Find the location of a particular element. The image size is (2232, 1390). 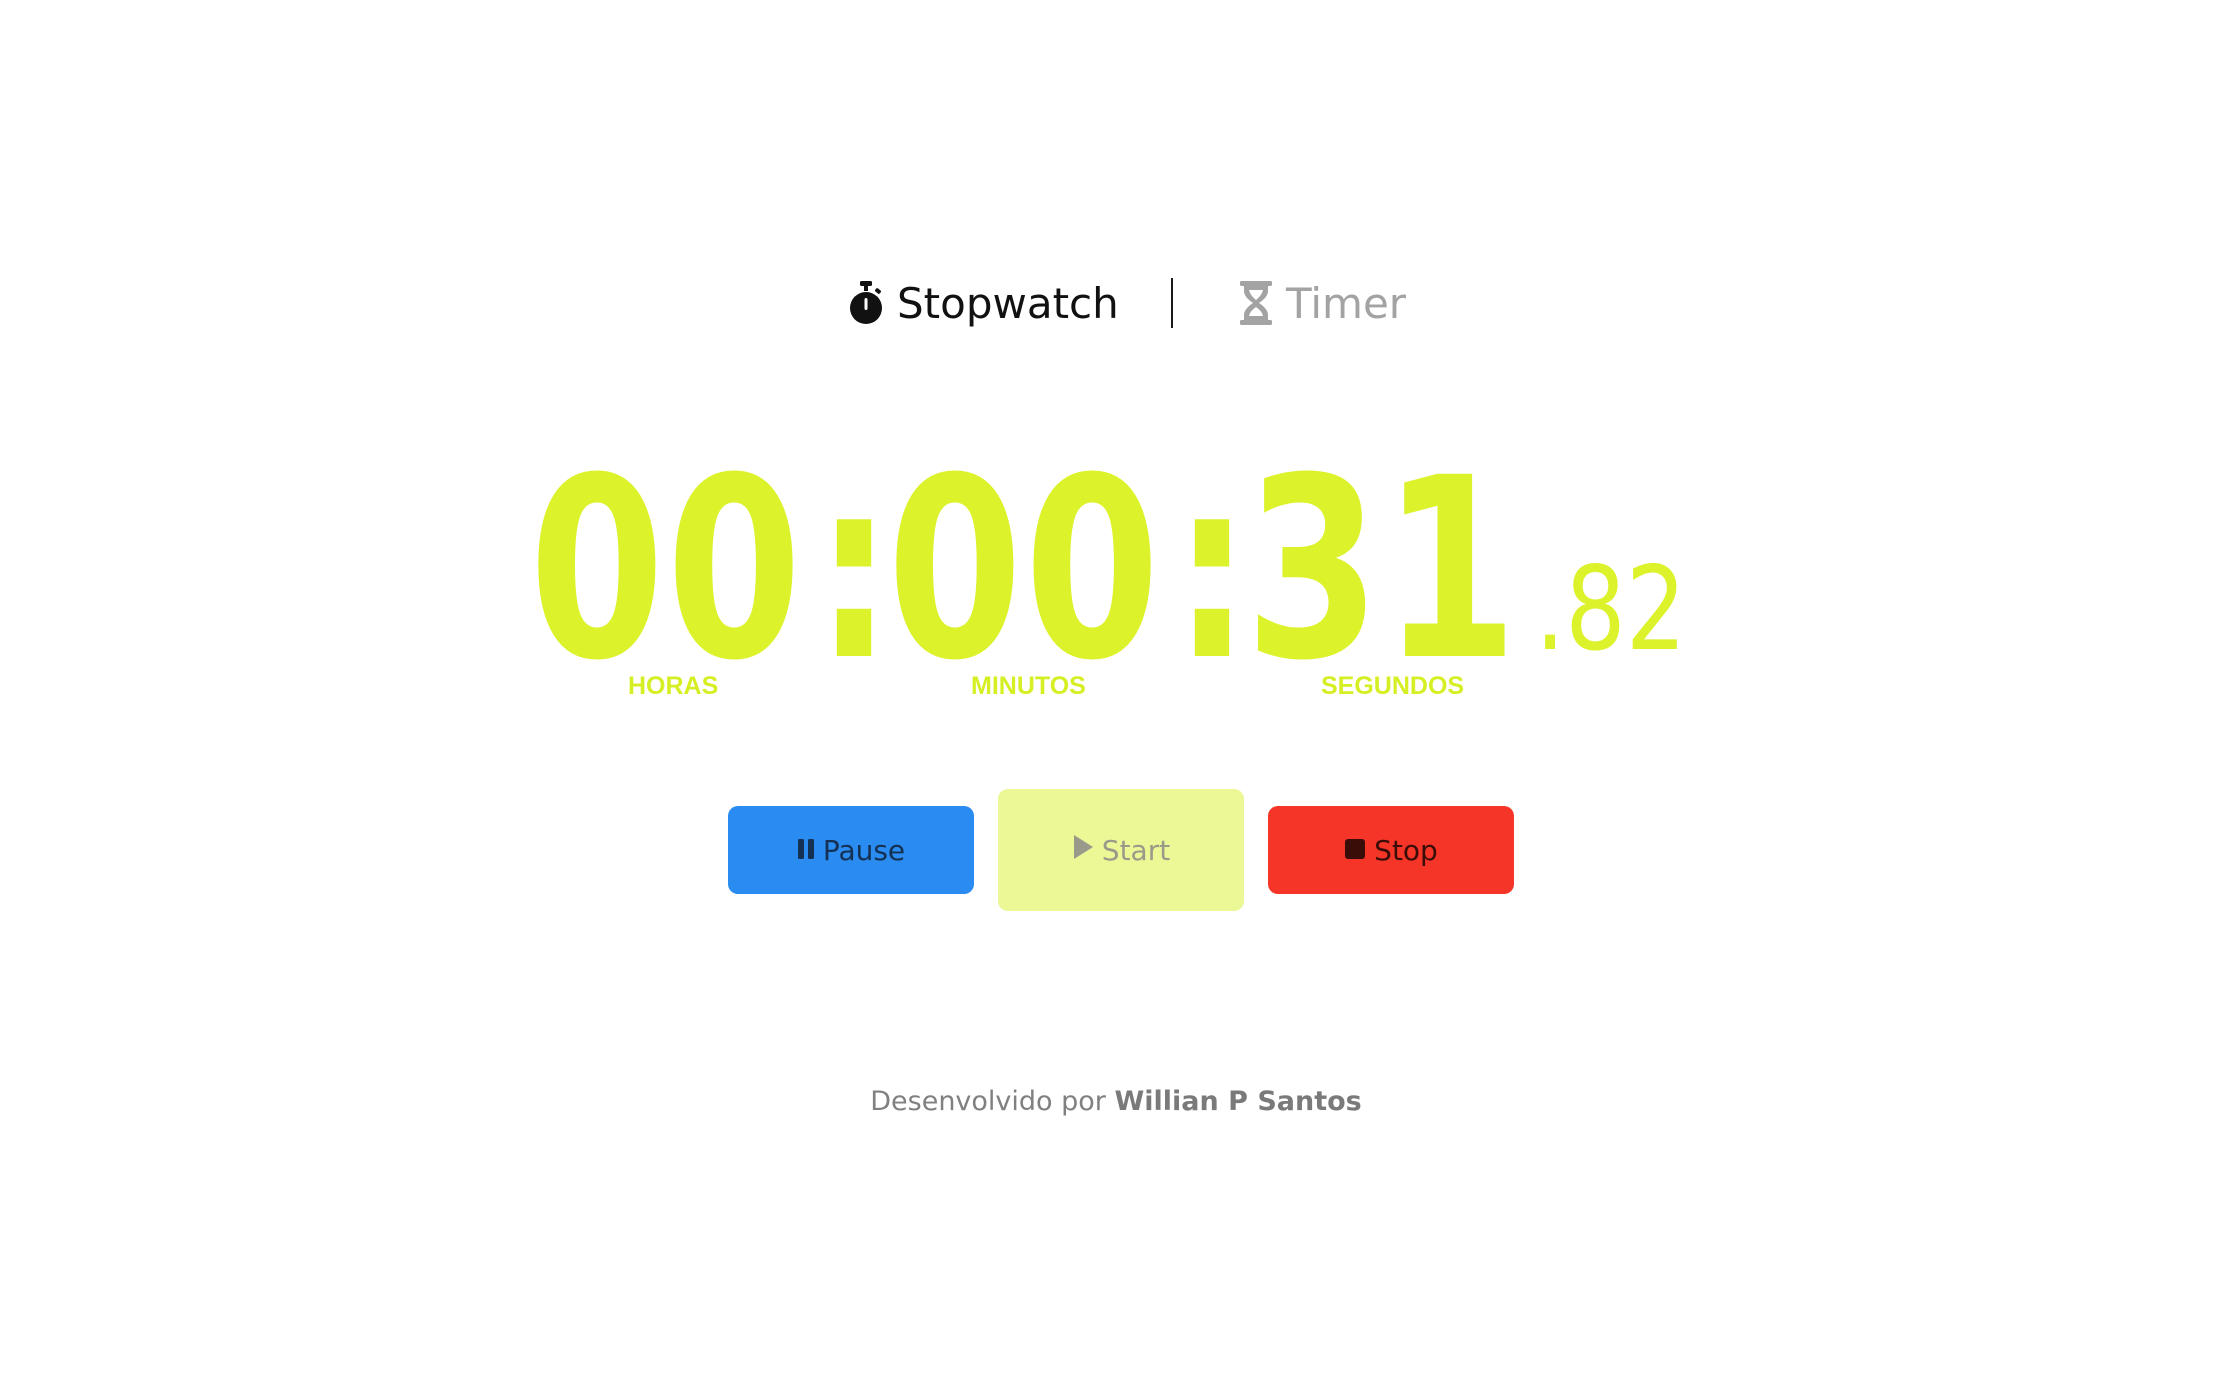

tab-timer-label: Timer is located at coordinates (1346, 303).